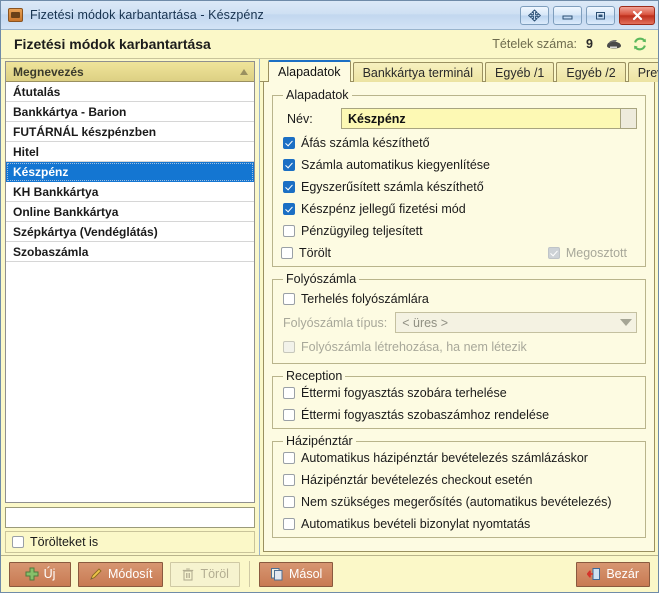  What do you see at coordinates (383, 209) in the screenshot?
I see `alapadatok-option-label: Készpénz jellegű fizetési mód` at bounding box center [383, 209].